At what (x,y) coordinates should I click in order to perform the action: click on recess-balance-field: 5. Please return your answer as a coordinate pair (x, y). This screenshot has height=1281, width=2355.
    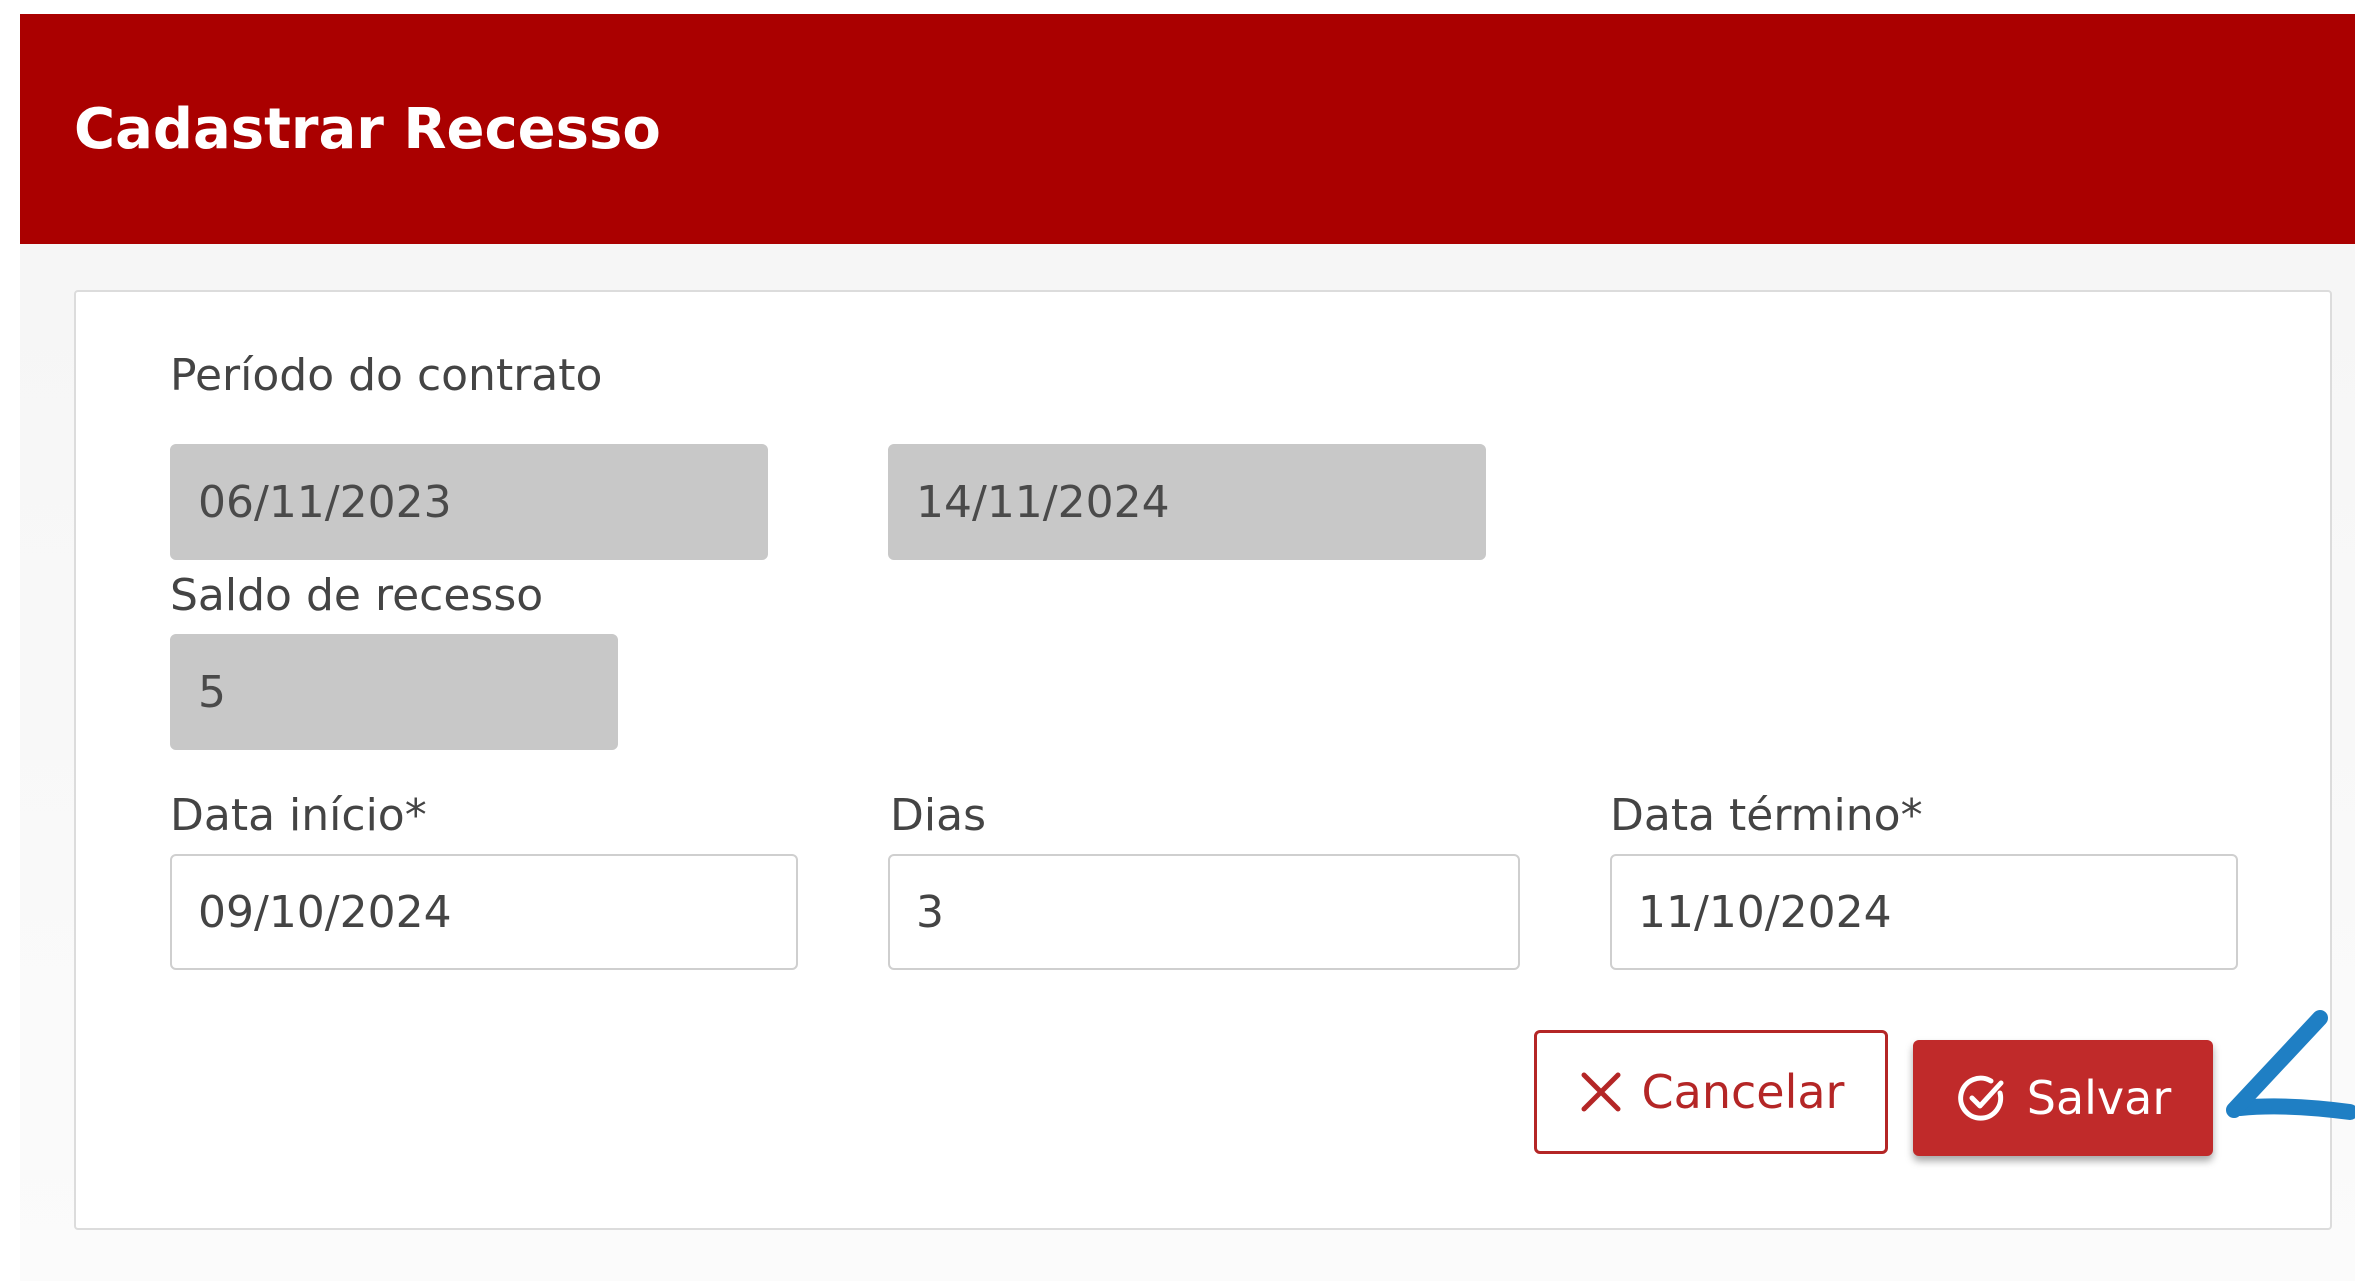
    Looking at the image, I should click on (394, 692).